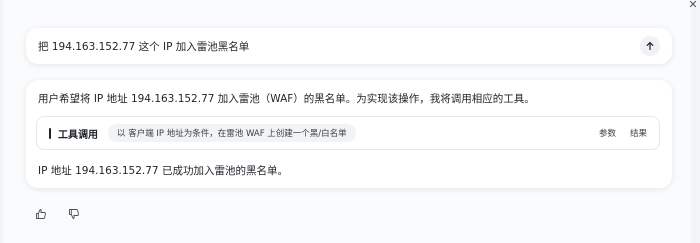  What do you see at coordinates (349, 46) in the screenshot?
I see `user-prompt-bar: 把 194.163.152.77 这个 IP 加入雷池黑名单` at bounding box center [349, 46].